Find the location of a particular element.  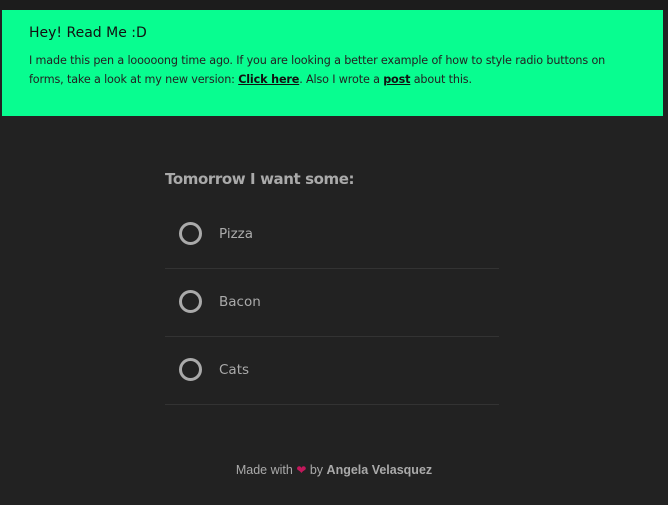

footer: Made with ❤ by Angela Velasquez is located at coordinates (334, 470).